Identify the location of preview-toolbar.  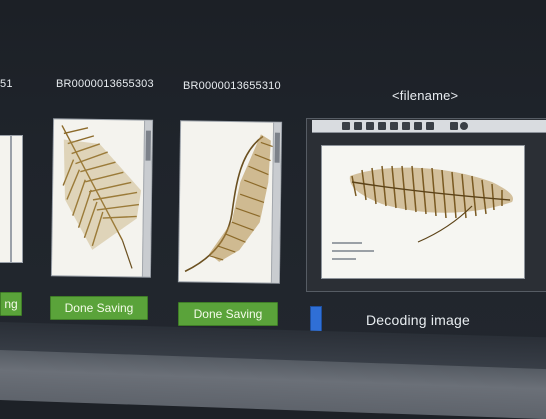
(429, 126).